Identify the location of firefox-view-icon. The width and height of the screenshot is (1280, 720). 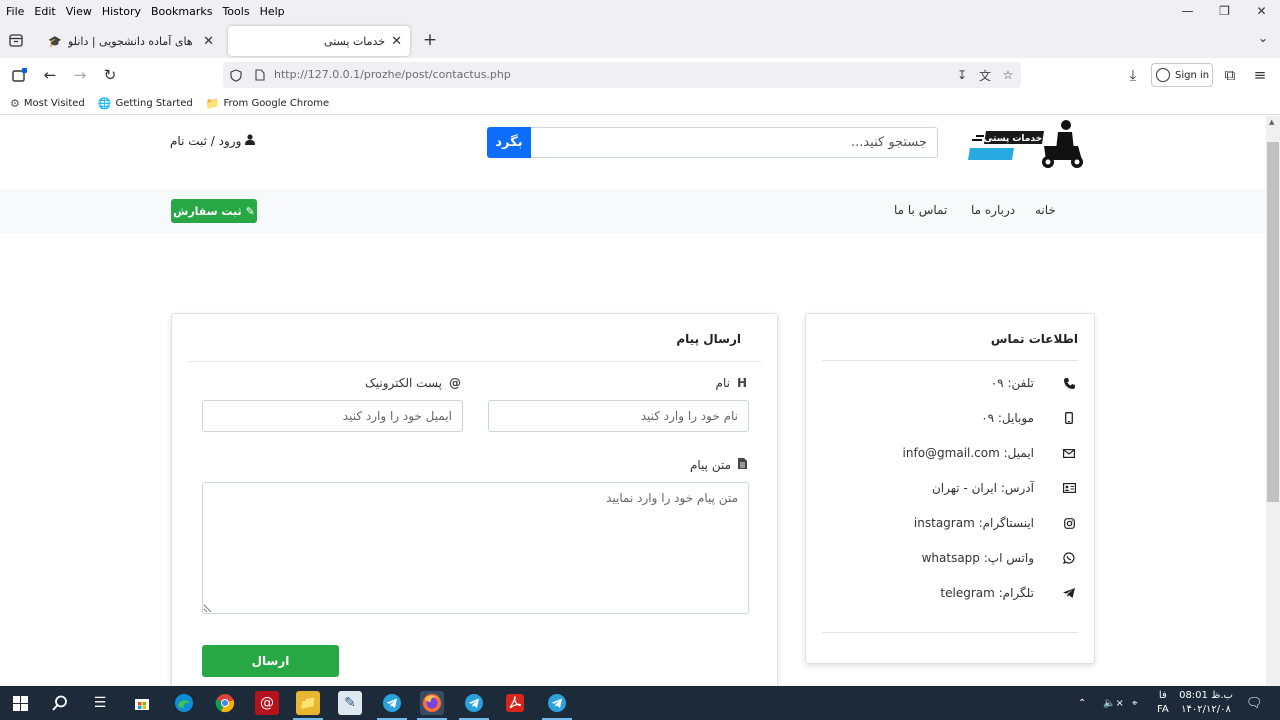
(20, 75).